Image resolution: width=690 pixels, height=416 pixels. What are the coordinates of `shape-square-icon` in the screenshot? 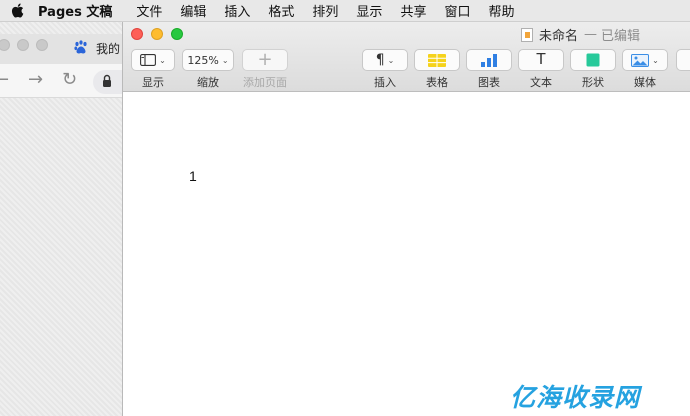 It's located at (593, 60).